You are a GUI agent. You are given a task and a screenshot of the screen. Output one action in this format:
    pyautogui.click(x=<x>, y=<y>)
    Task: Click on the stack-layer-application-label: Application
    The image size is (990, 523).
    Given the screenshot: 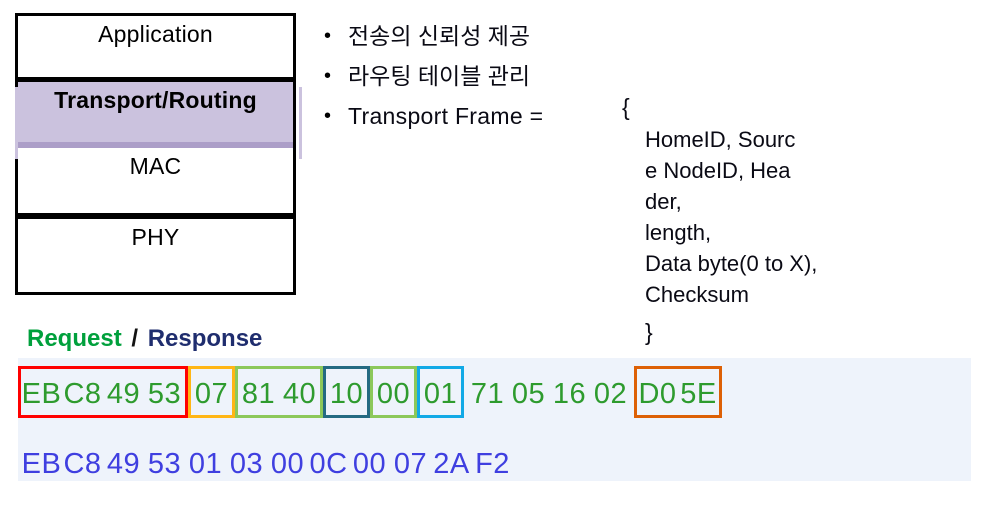 What is the action you would take?
    pyautogui.click(x=155, y=34)
    